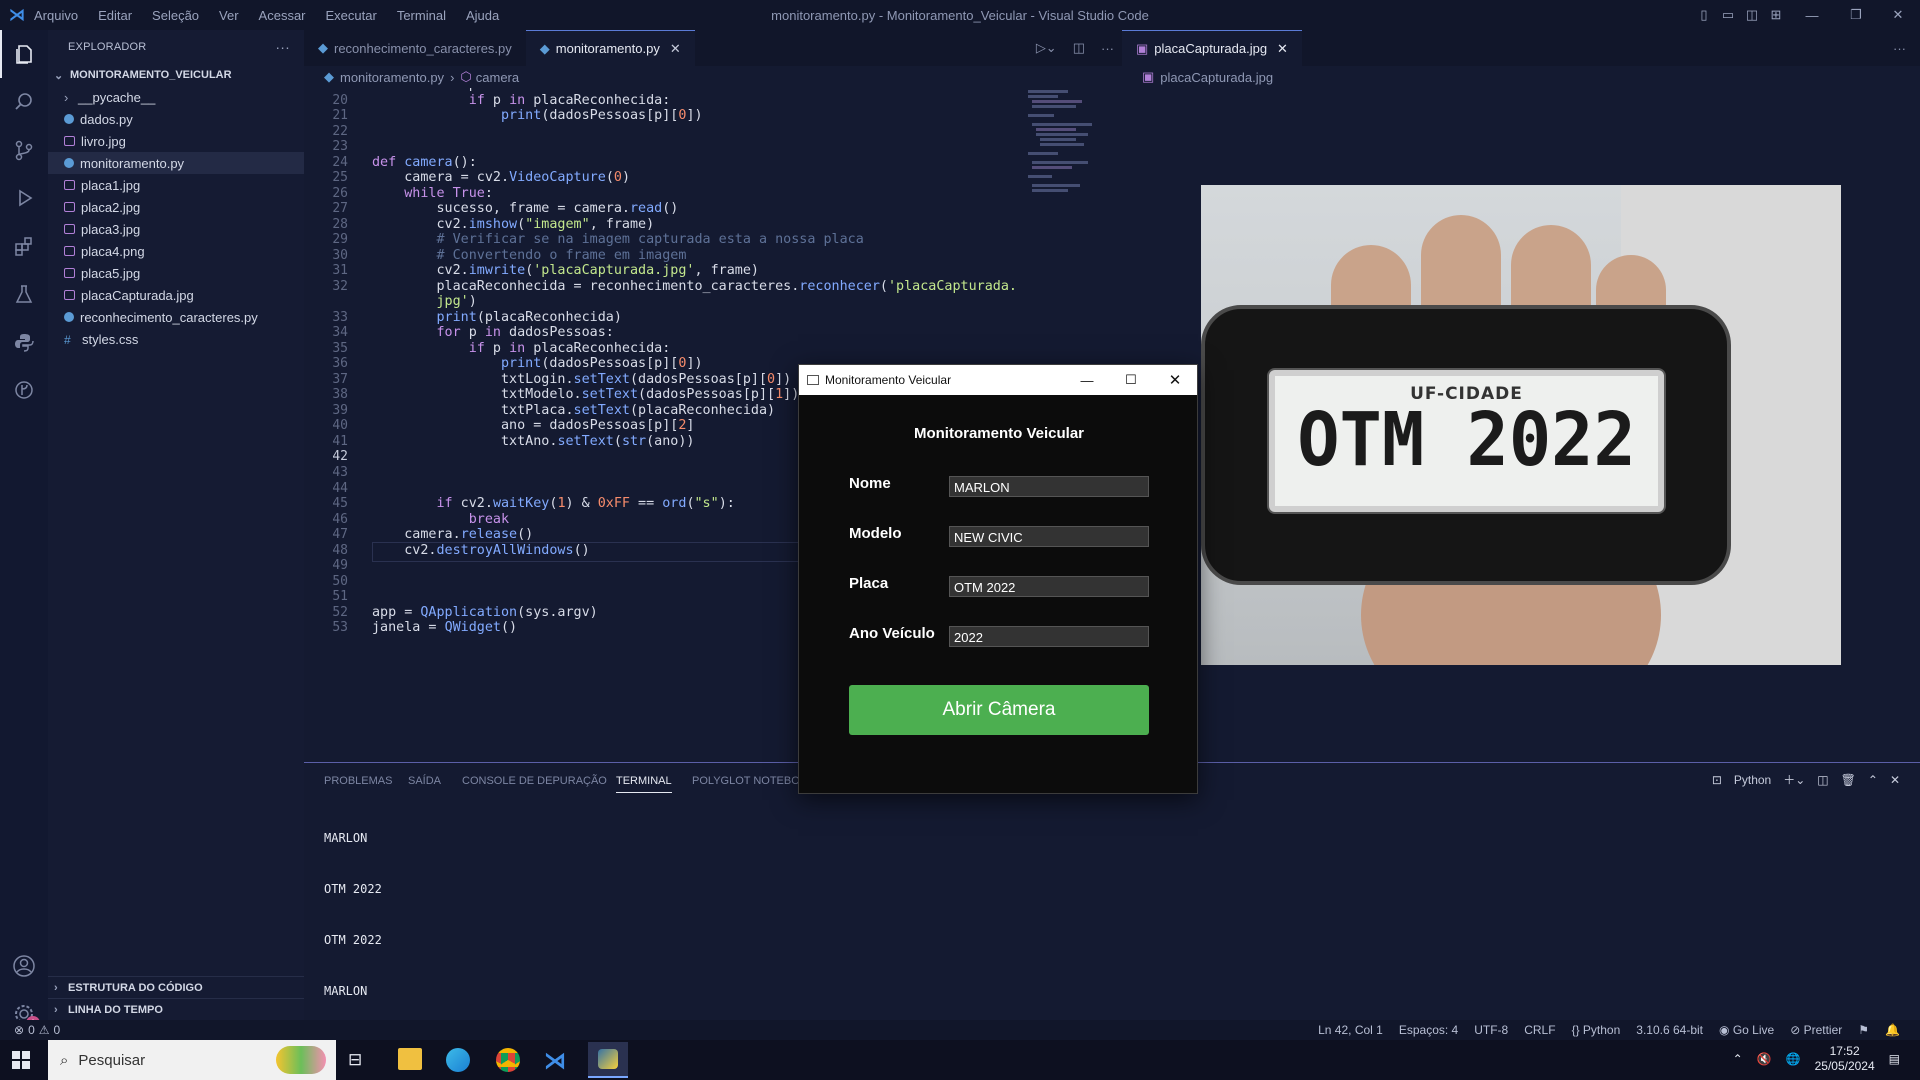 The width and height of the screenshot is (1920, 1080). I want to click on file-item: placaCapturada.jpg, so click(176, 295).